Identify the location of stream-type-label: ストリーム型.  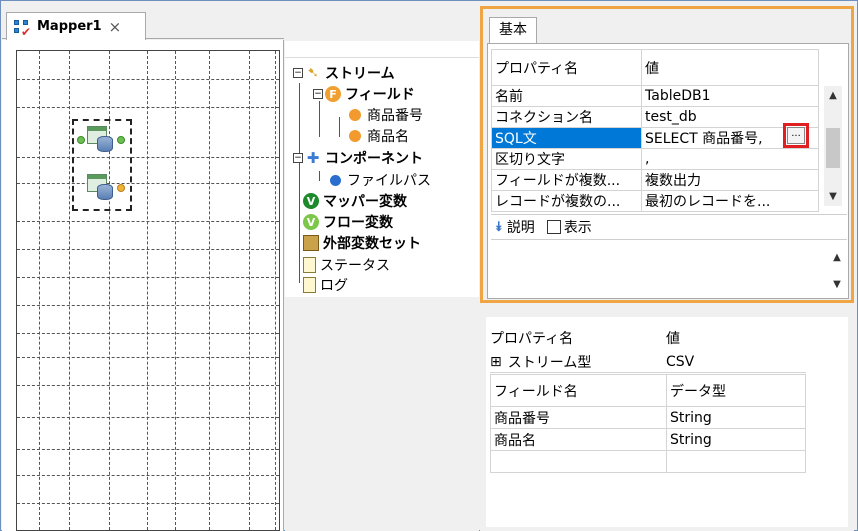
(549, 362).